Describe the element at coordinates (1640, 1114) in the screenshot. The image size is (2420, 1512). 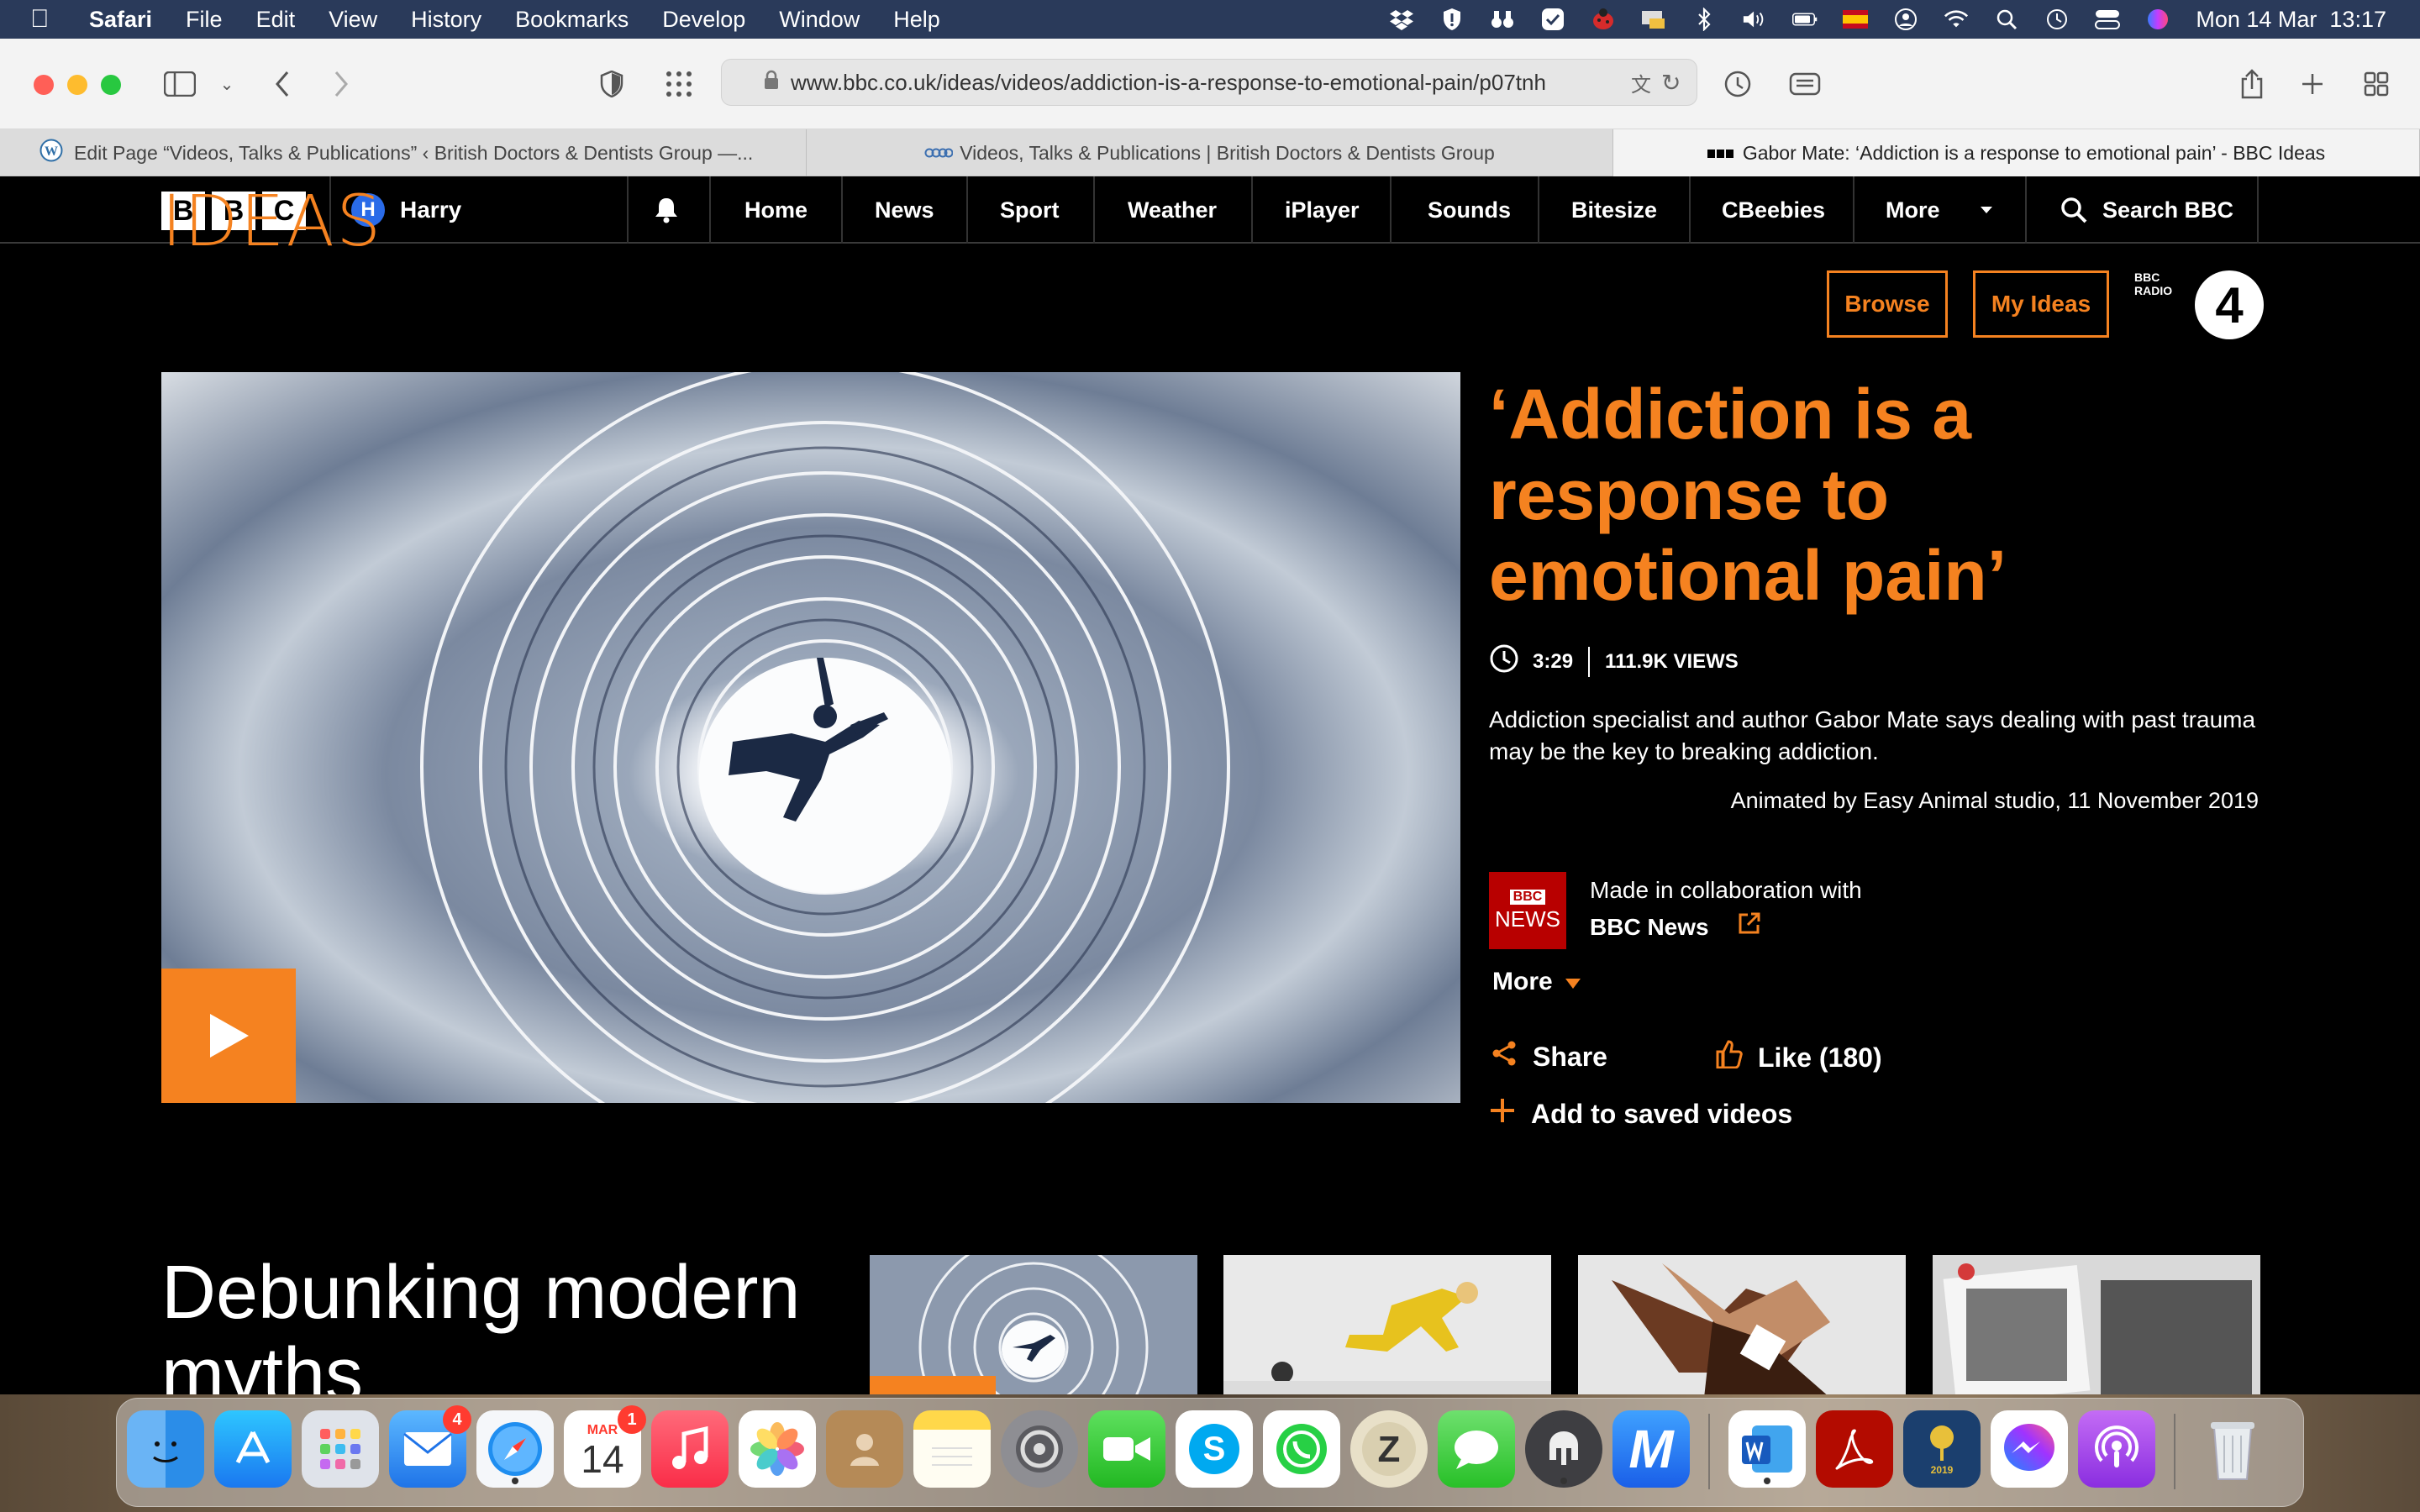
I see `add-to-saved-button: Add to saved videos` at that location.